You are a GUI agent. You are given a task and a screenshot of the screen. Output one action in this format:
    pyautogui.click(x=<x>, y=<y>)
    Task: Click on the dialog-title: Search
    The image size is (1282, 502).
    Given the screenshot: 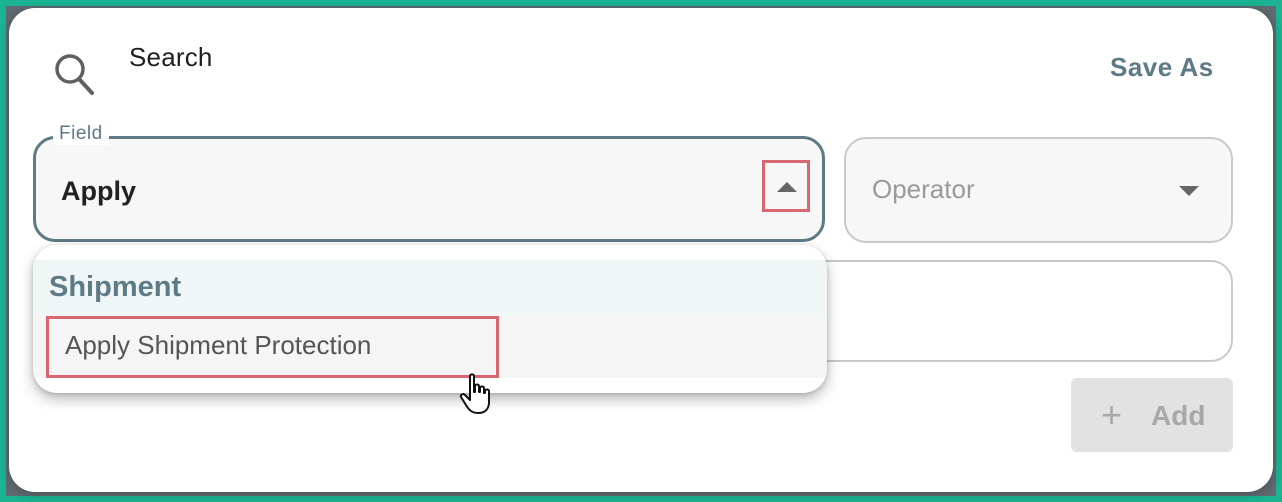 What is the action you would take?
    pyautogui.click(x=171, y=57)
    